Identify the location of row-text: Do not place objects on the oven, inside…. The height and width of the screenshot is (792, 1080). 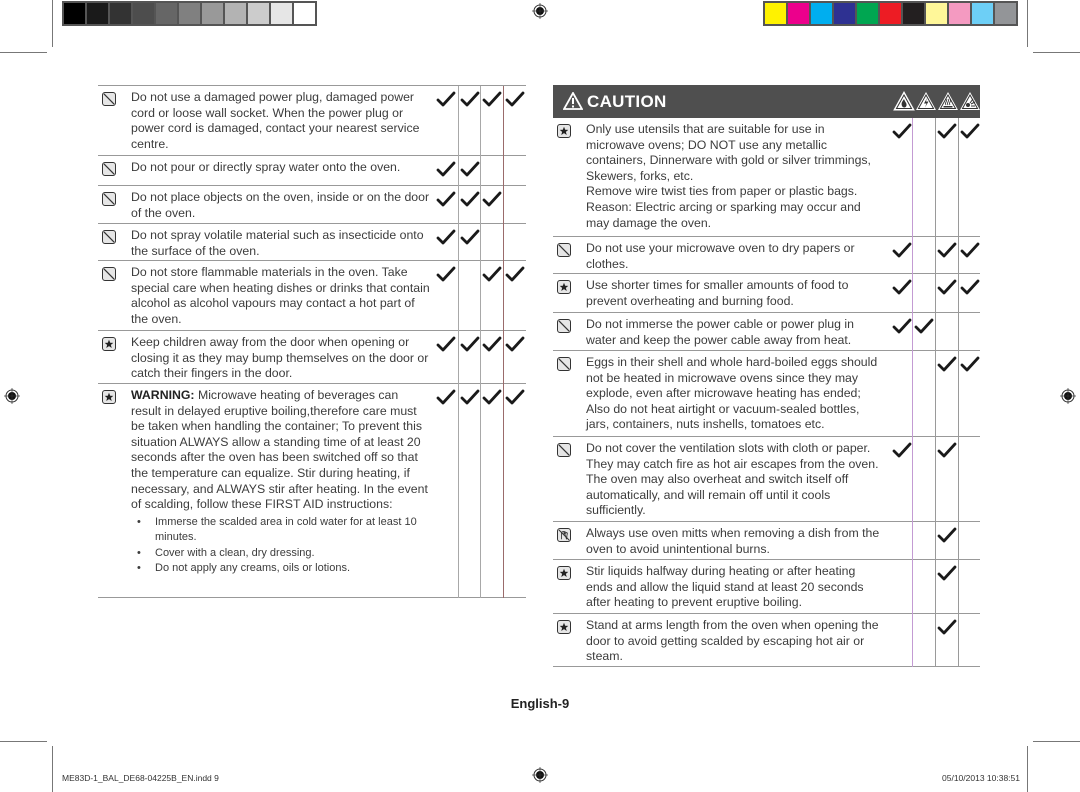
(281, 205).